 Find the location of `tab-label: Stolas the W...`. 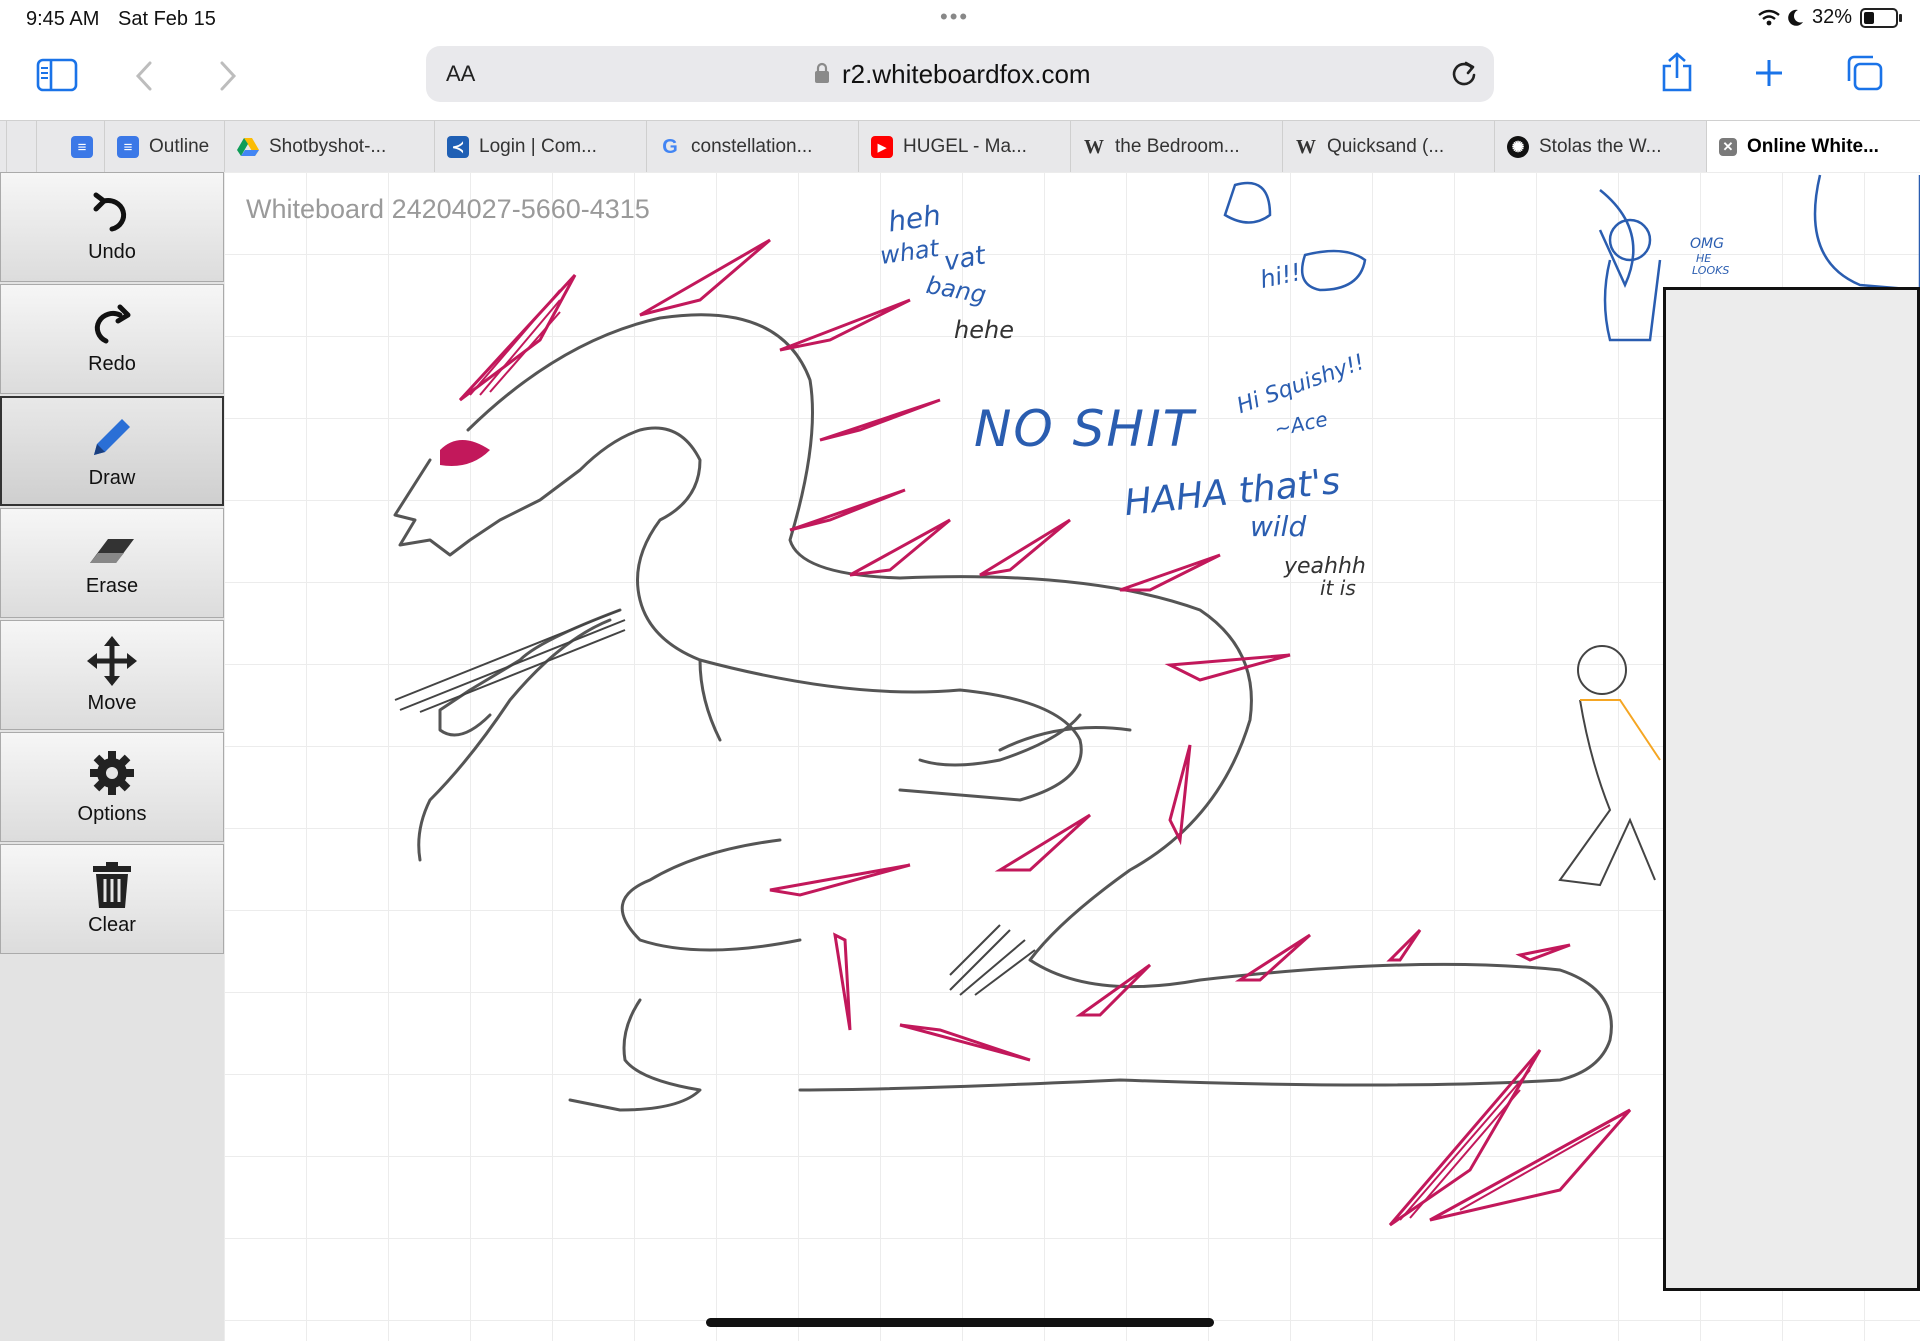

tab-label: Stolas the W... is located at coordinates (1600, 146).